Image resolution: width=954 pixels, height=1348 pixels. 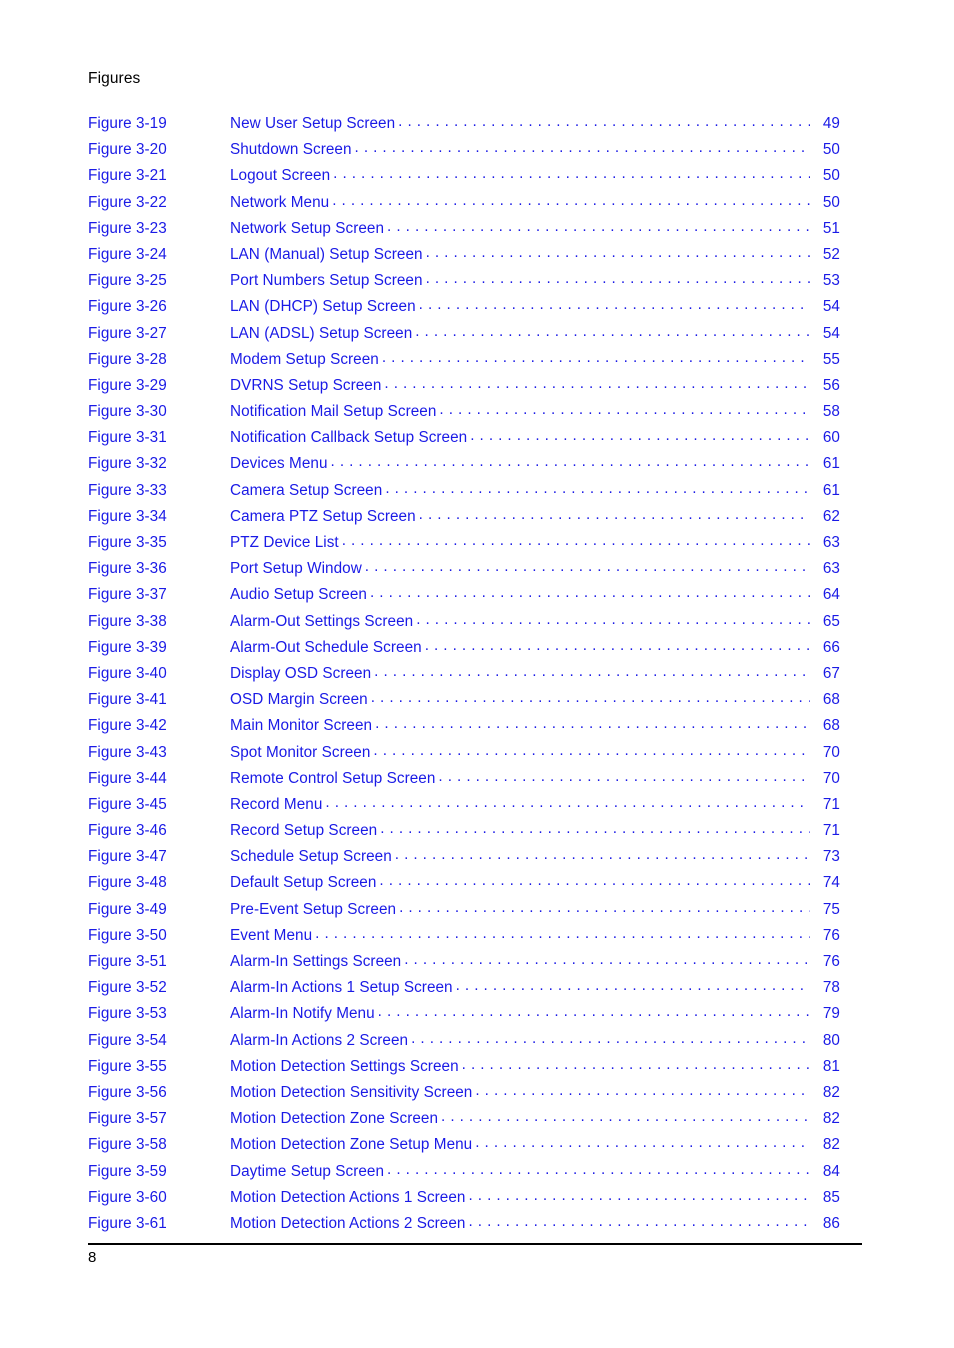 What do you see at coordinates (831, 961) in the screenshot?
I see `figure-page-number: 76` at bounding box center [831, 961].